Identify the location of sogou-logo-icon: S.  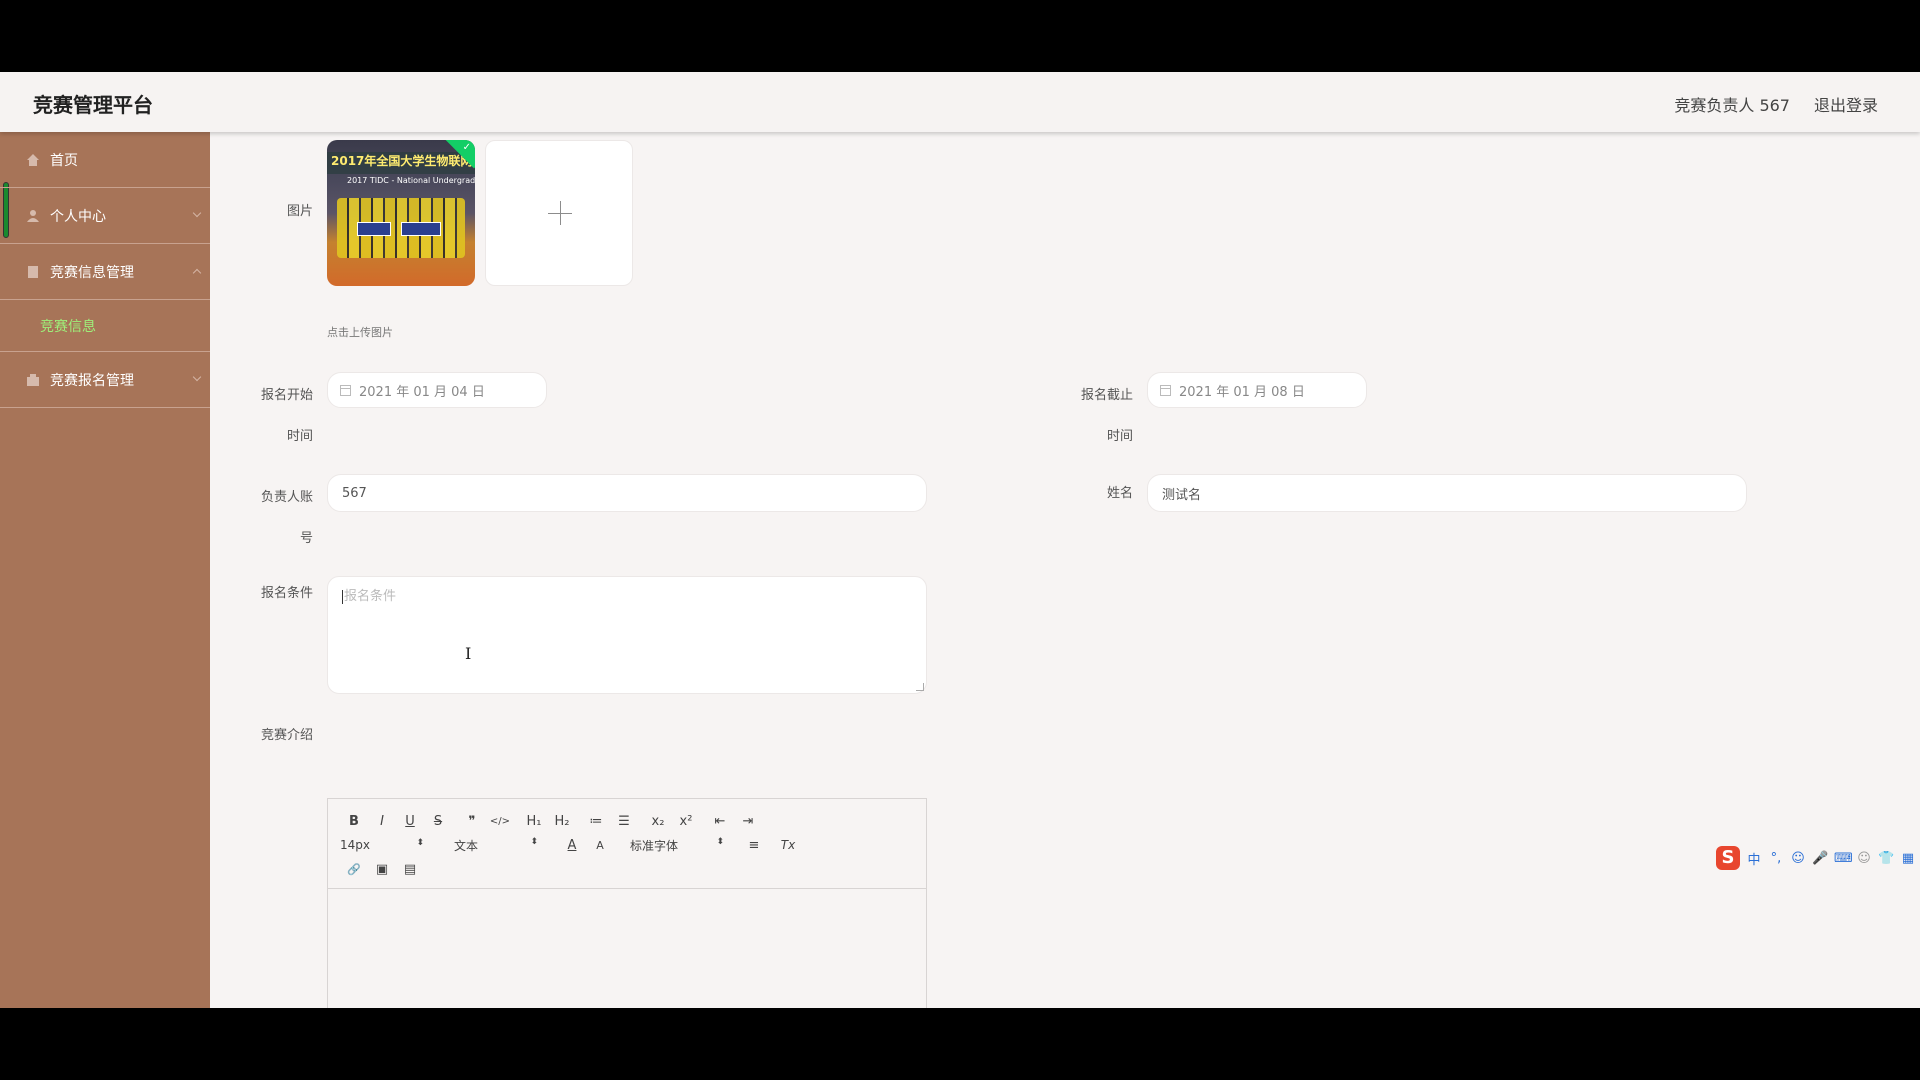
(1728, 858).